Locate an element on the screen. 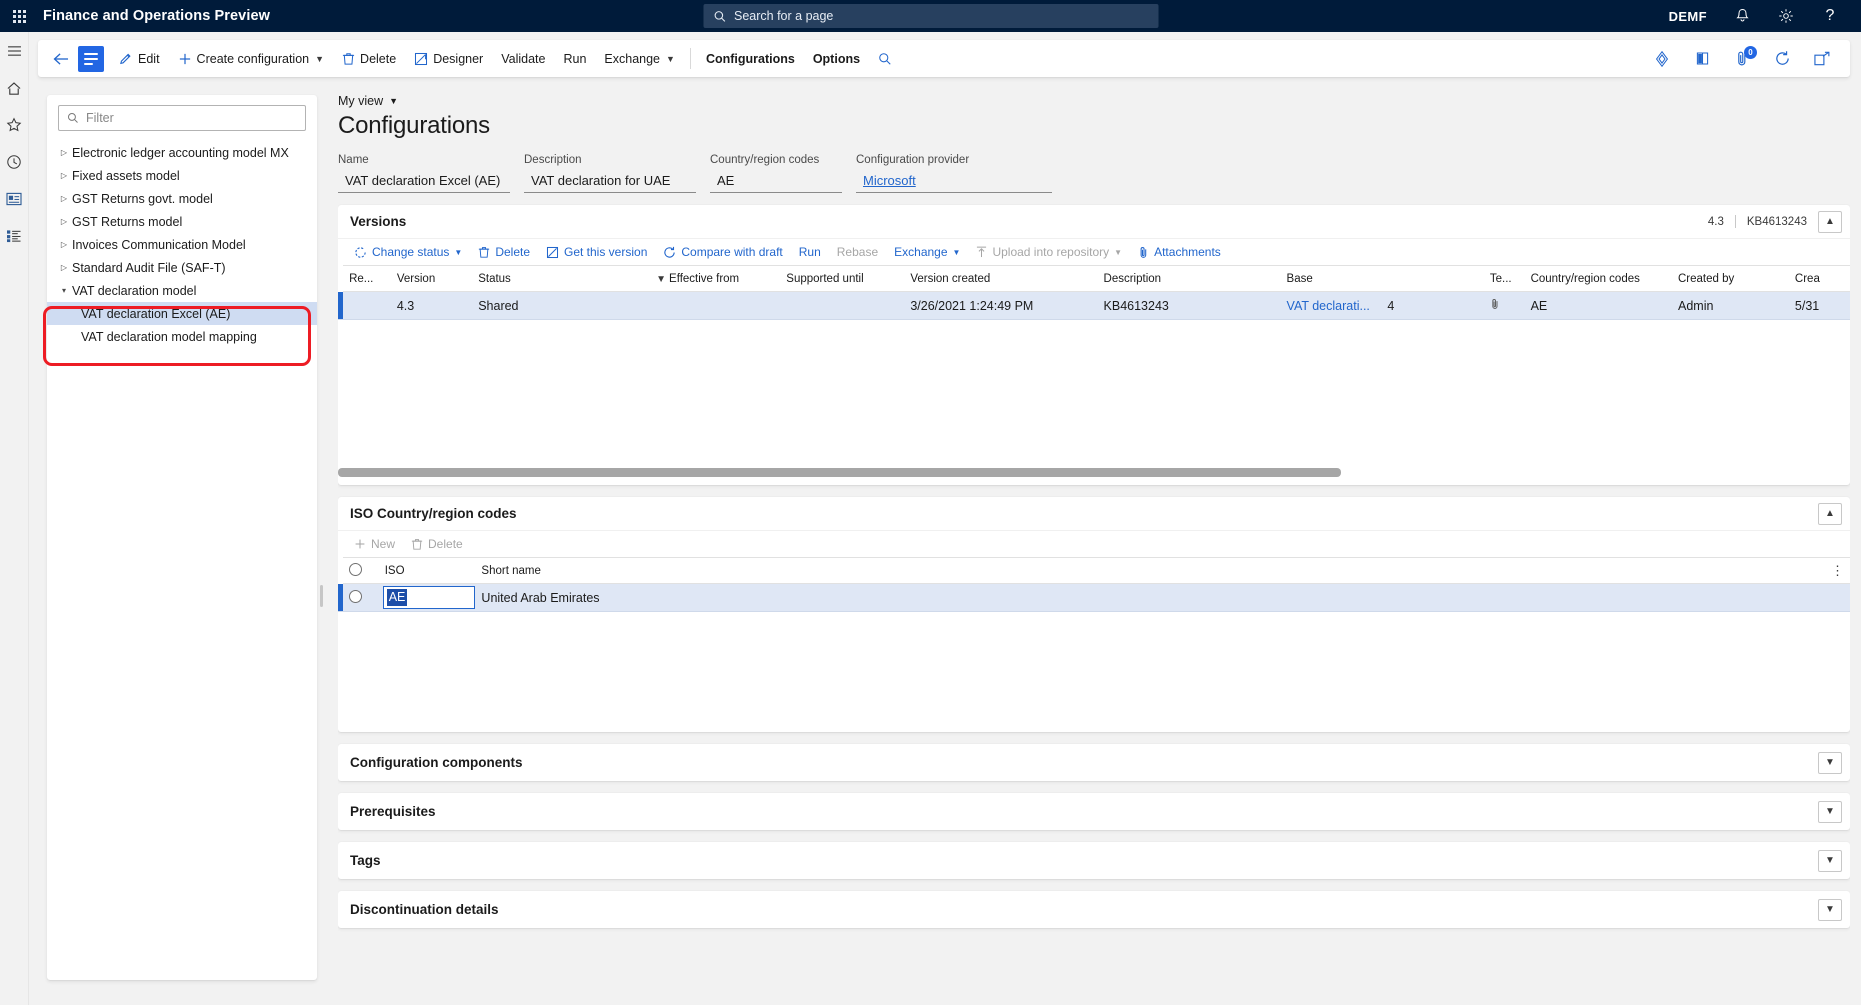  personalize-icon is located at coordinates (1662, 59).